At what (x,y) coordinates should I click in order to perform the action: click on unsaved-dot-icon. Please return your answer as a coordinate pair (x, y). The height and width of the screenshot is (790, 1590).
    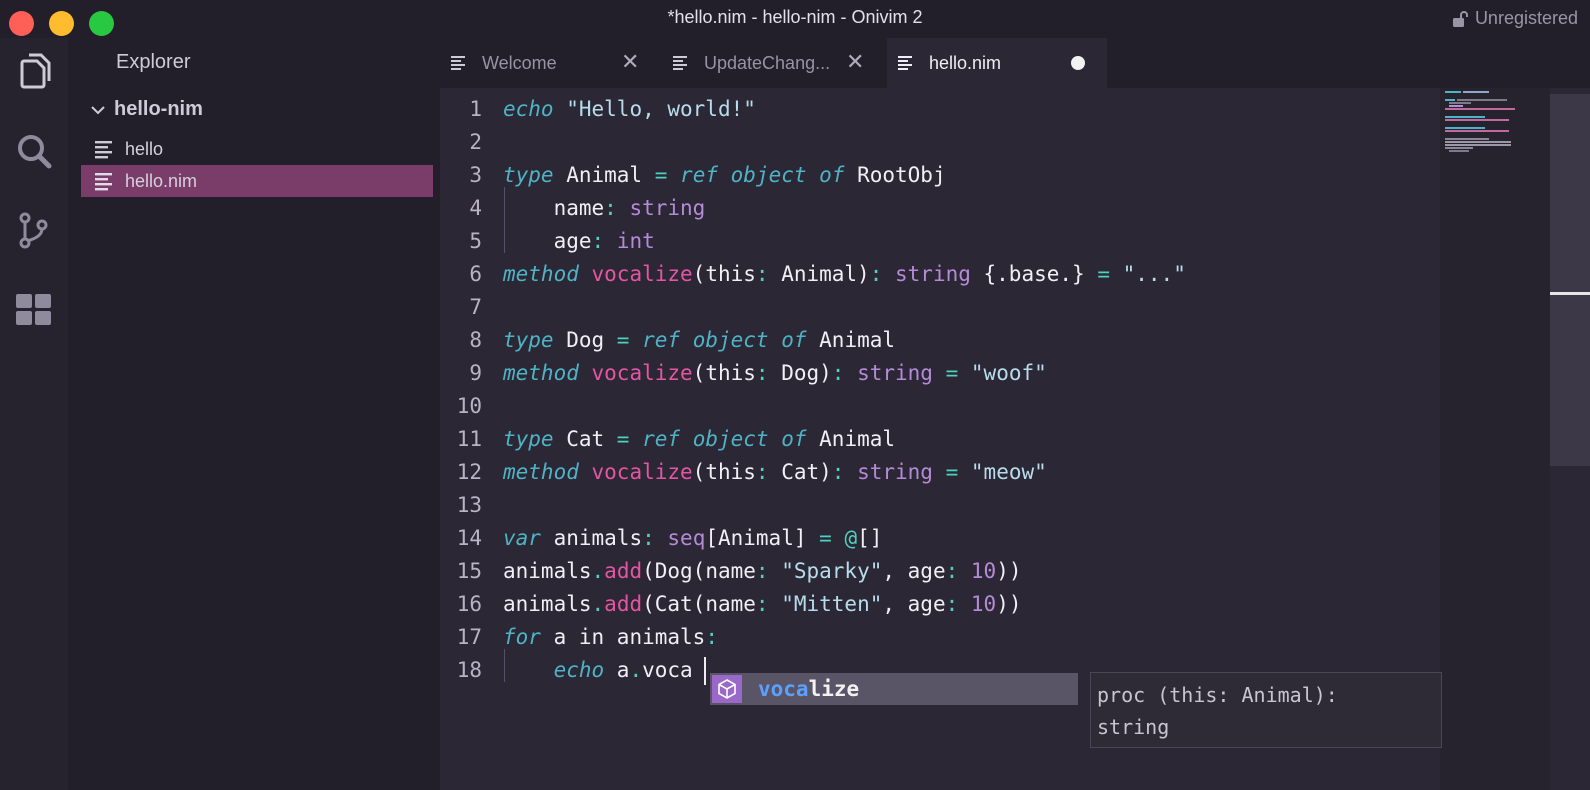
    Looking at the image, I should click on (1078, 63).